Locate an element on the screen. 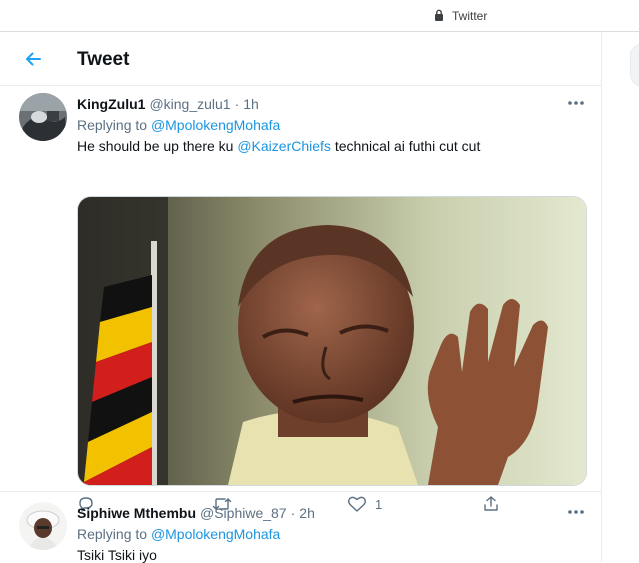 This screenshot has width=639, height=563. site-label: Twitter is located at coordinates (470, 16).